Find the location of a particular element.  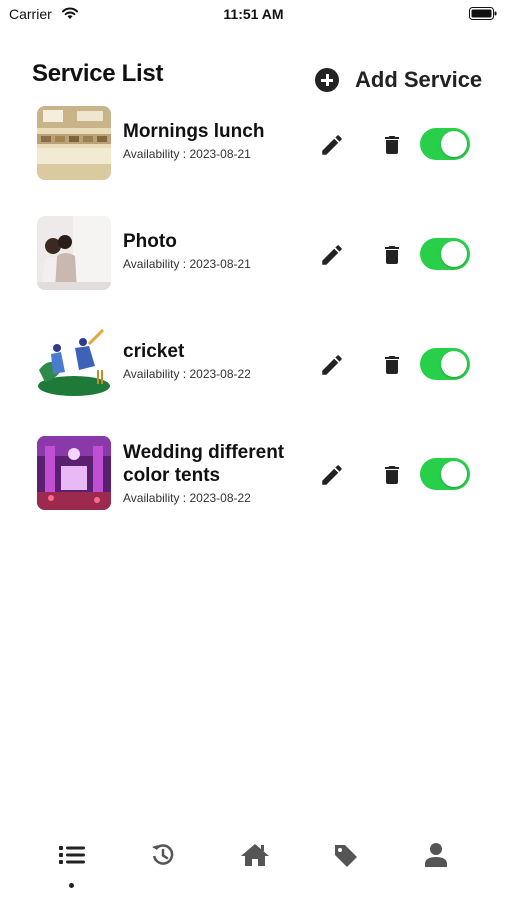

profile-icon is located at coordinates (436, 855).